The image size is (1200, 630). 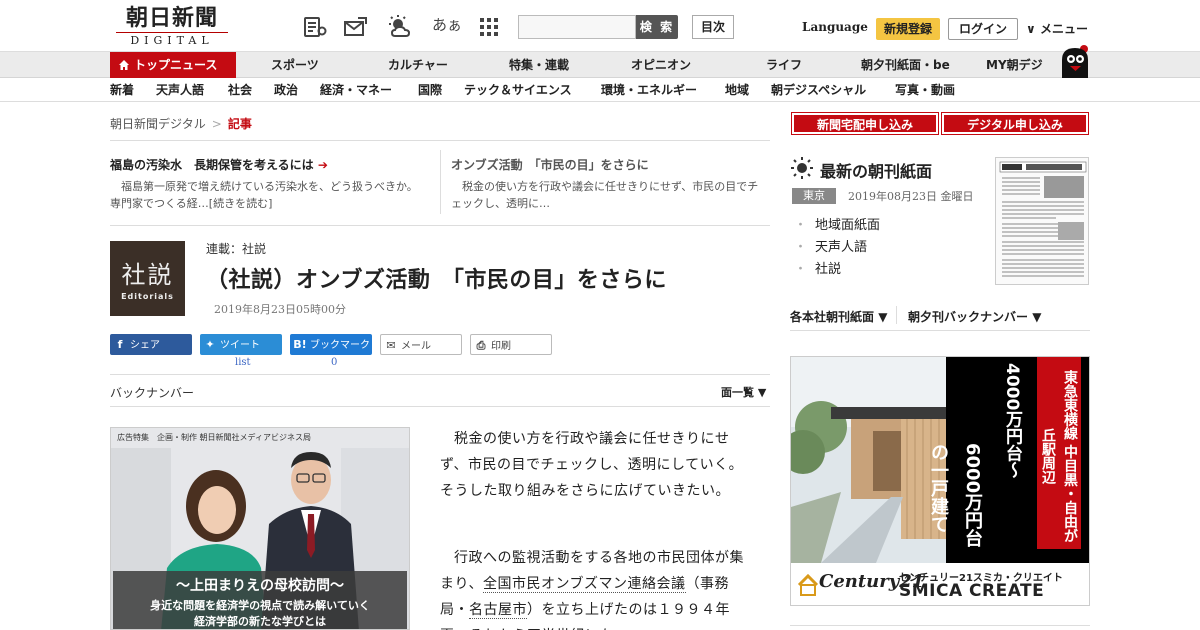 I want to click on ombudsman-link: 全国市民オンブズマン連絡会議, so click(x=584, y=584).